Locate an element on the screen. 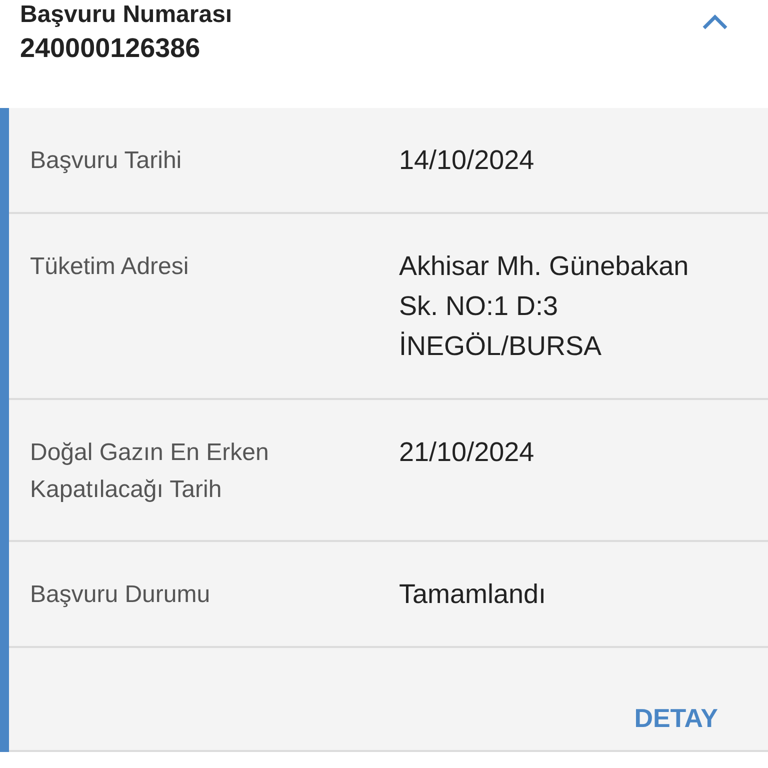 This screenshot has width=768, height=768. field-value: Akhisar Mh. Günebakan Sk. NO:1 D:3 İNEGÖL/BURSA is located at coordinates (544, 306).